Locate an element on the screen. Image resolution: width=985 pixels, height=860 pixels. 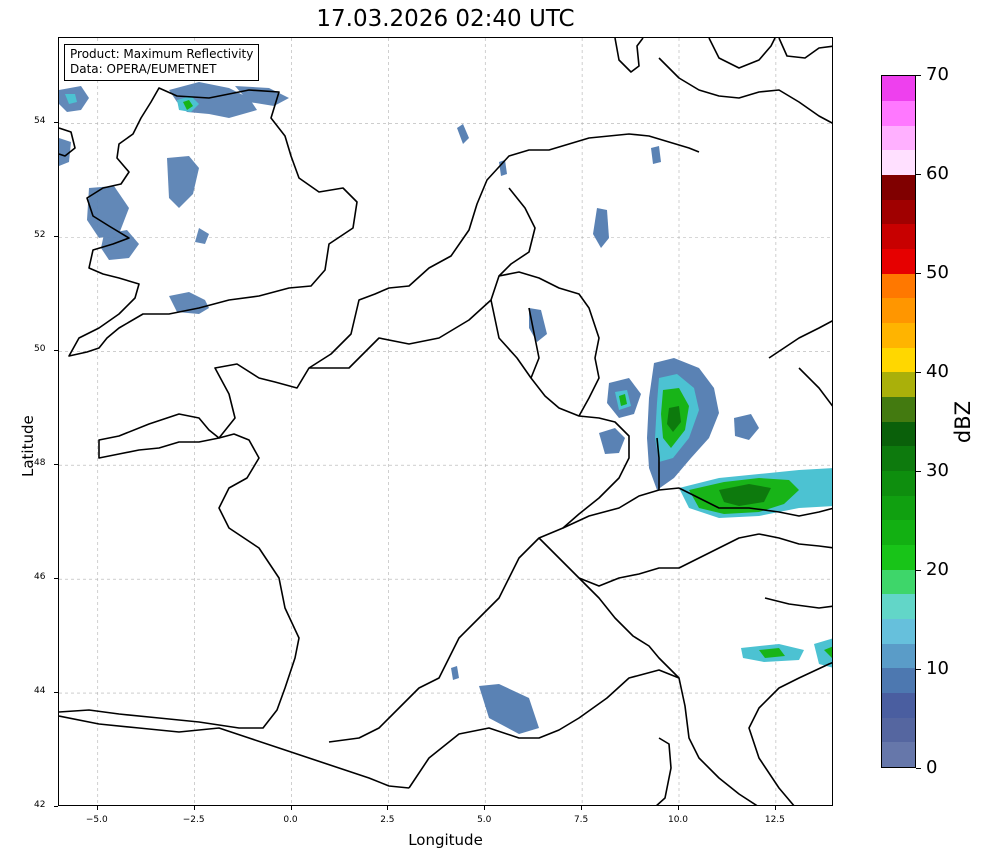
y-tick-label: 46 is located at coordinates (40, 577).